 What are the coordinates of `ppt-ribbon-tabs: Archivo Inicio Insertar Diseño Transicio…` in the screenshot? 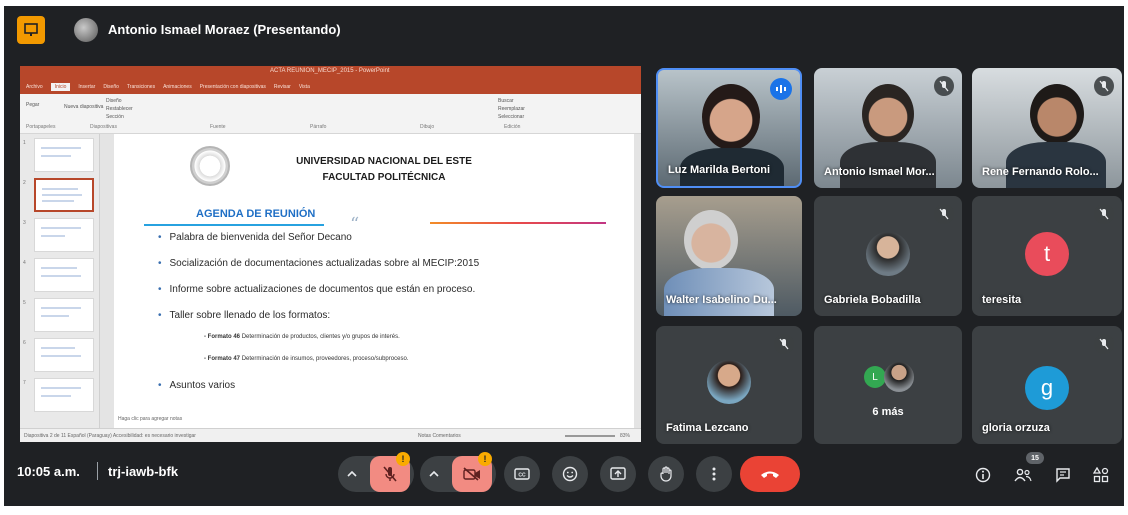 It's located at (330, 87).